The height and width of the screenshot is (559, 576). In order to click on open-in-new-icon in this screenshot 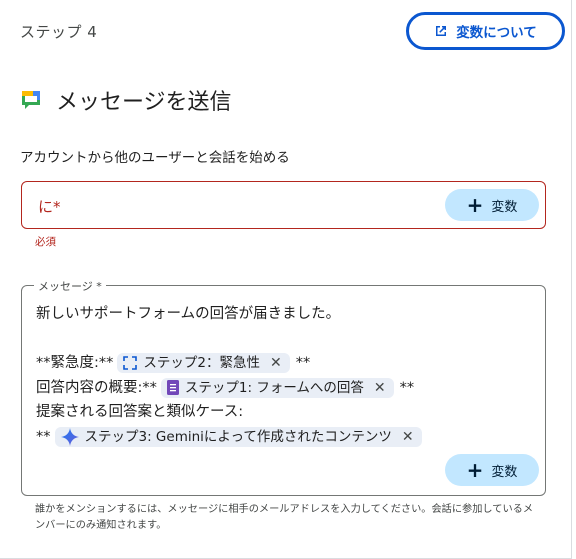, I will do `click(441, 31)`.